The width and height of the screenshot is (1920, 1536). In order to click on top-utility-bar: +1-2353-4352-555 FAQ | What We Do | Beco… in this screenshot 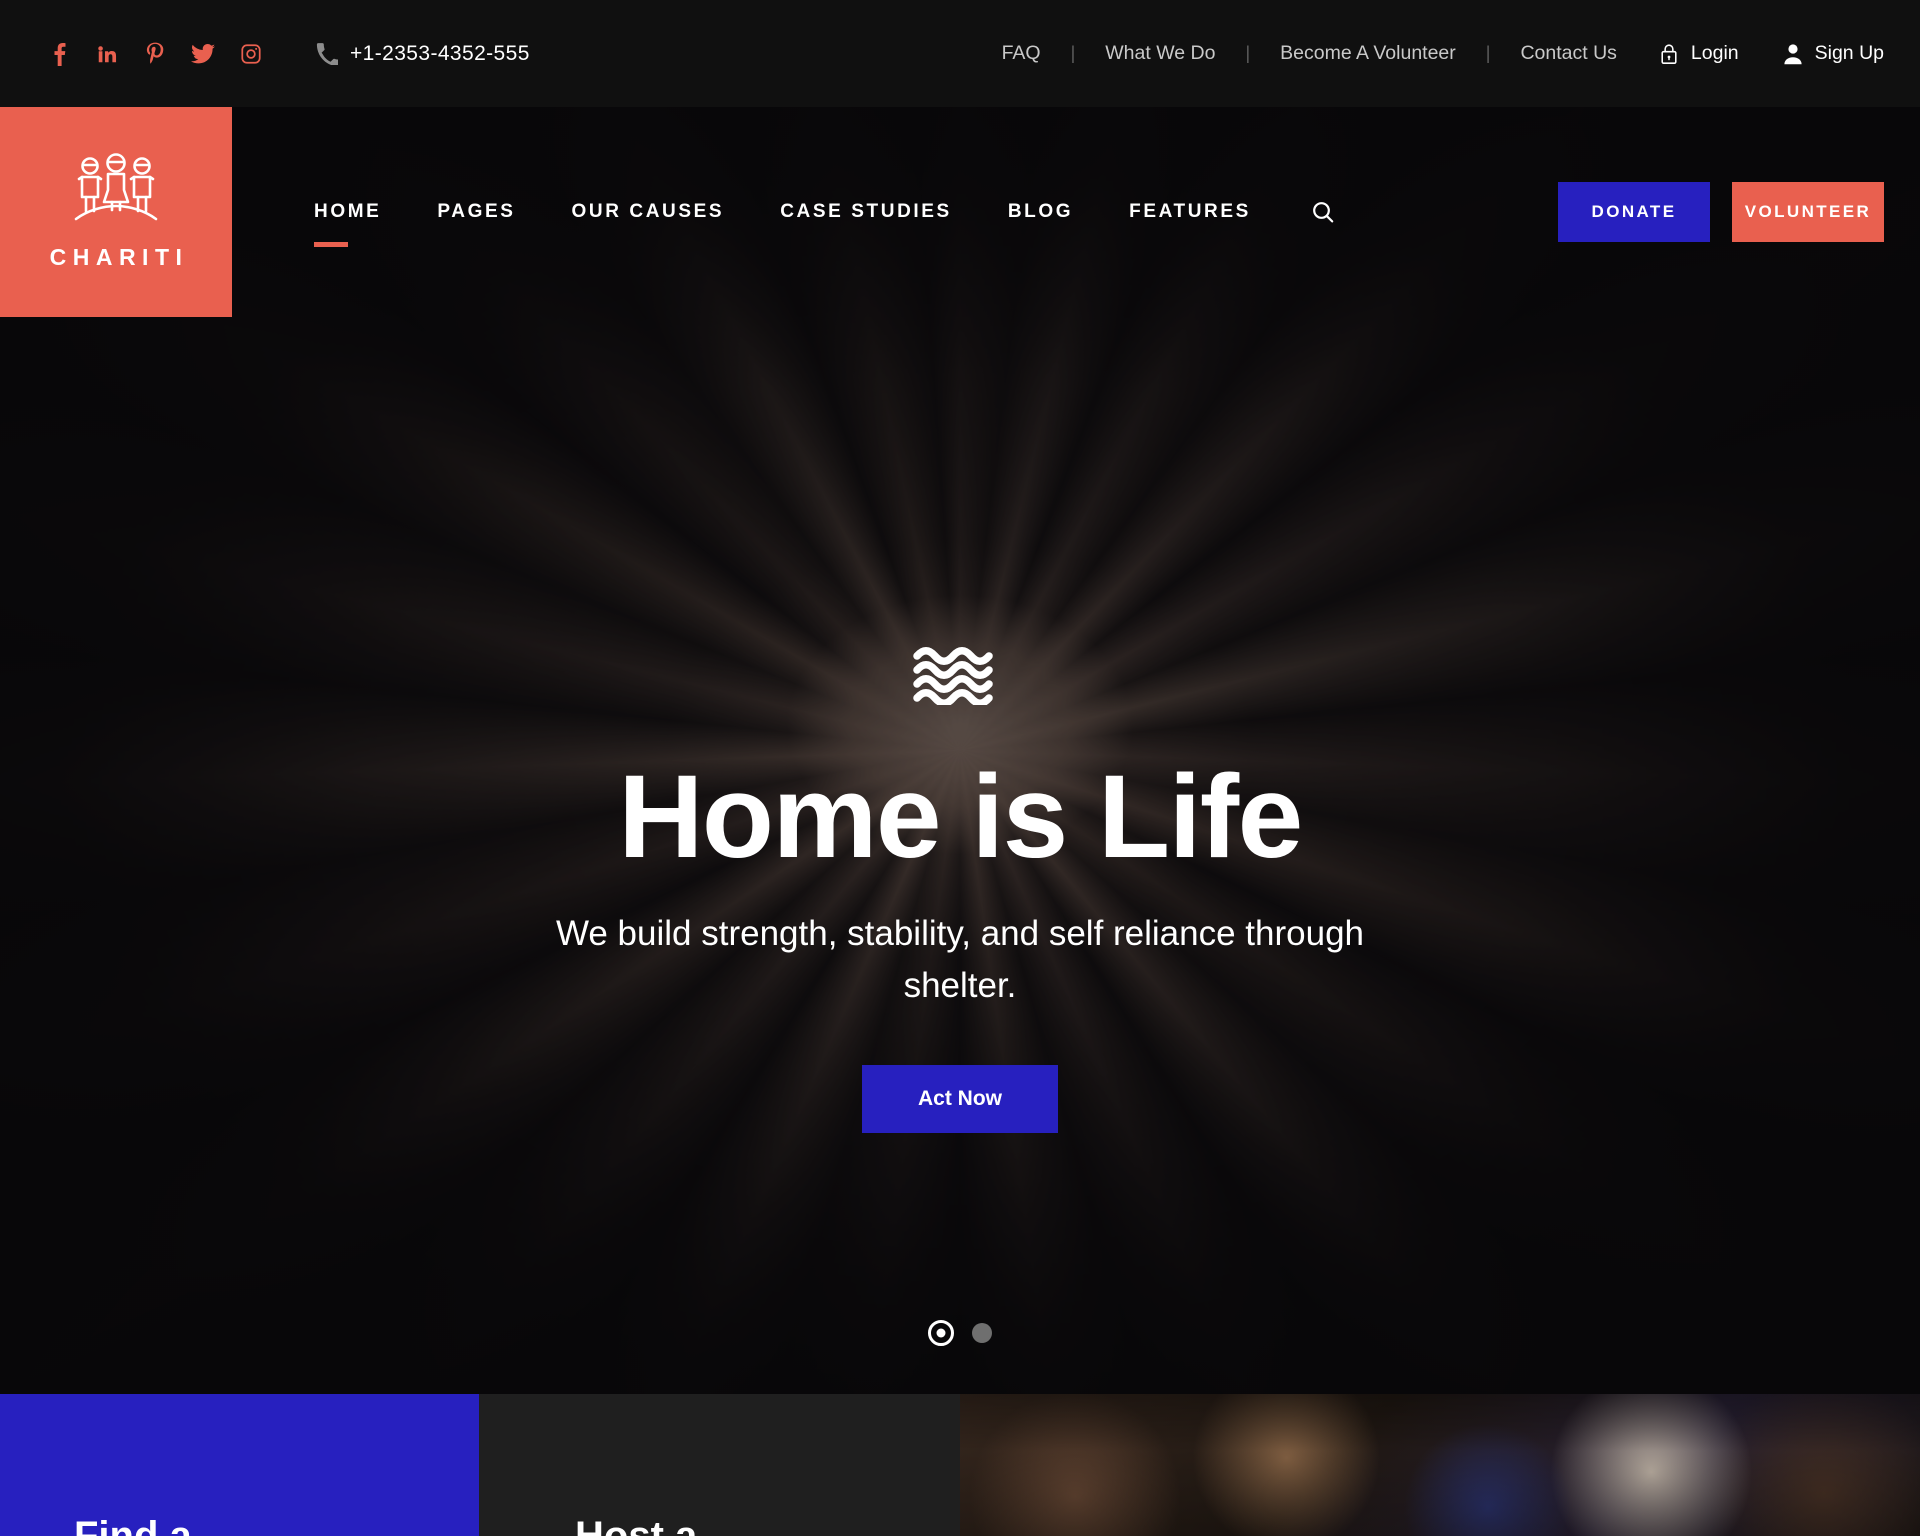, I will do `click(960, 53)`.